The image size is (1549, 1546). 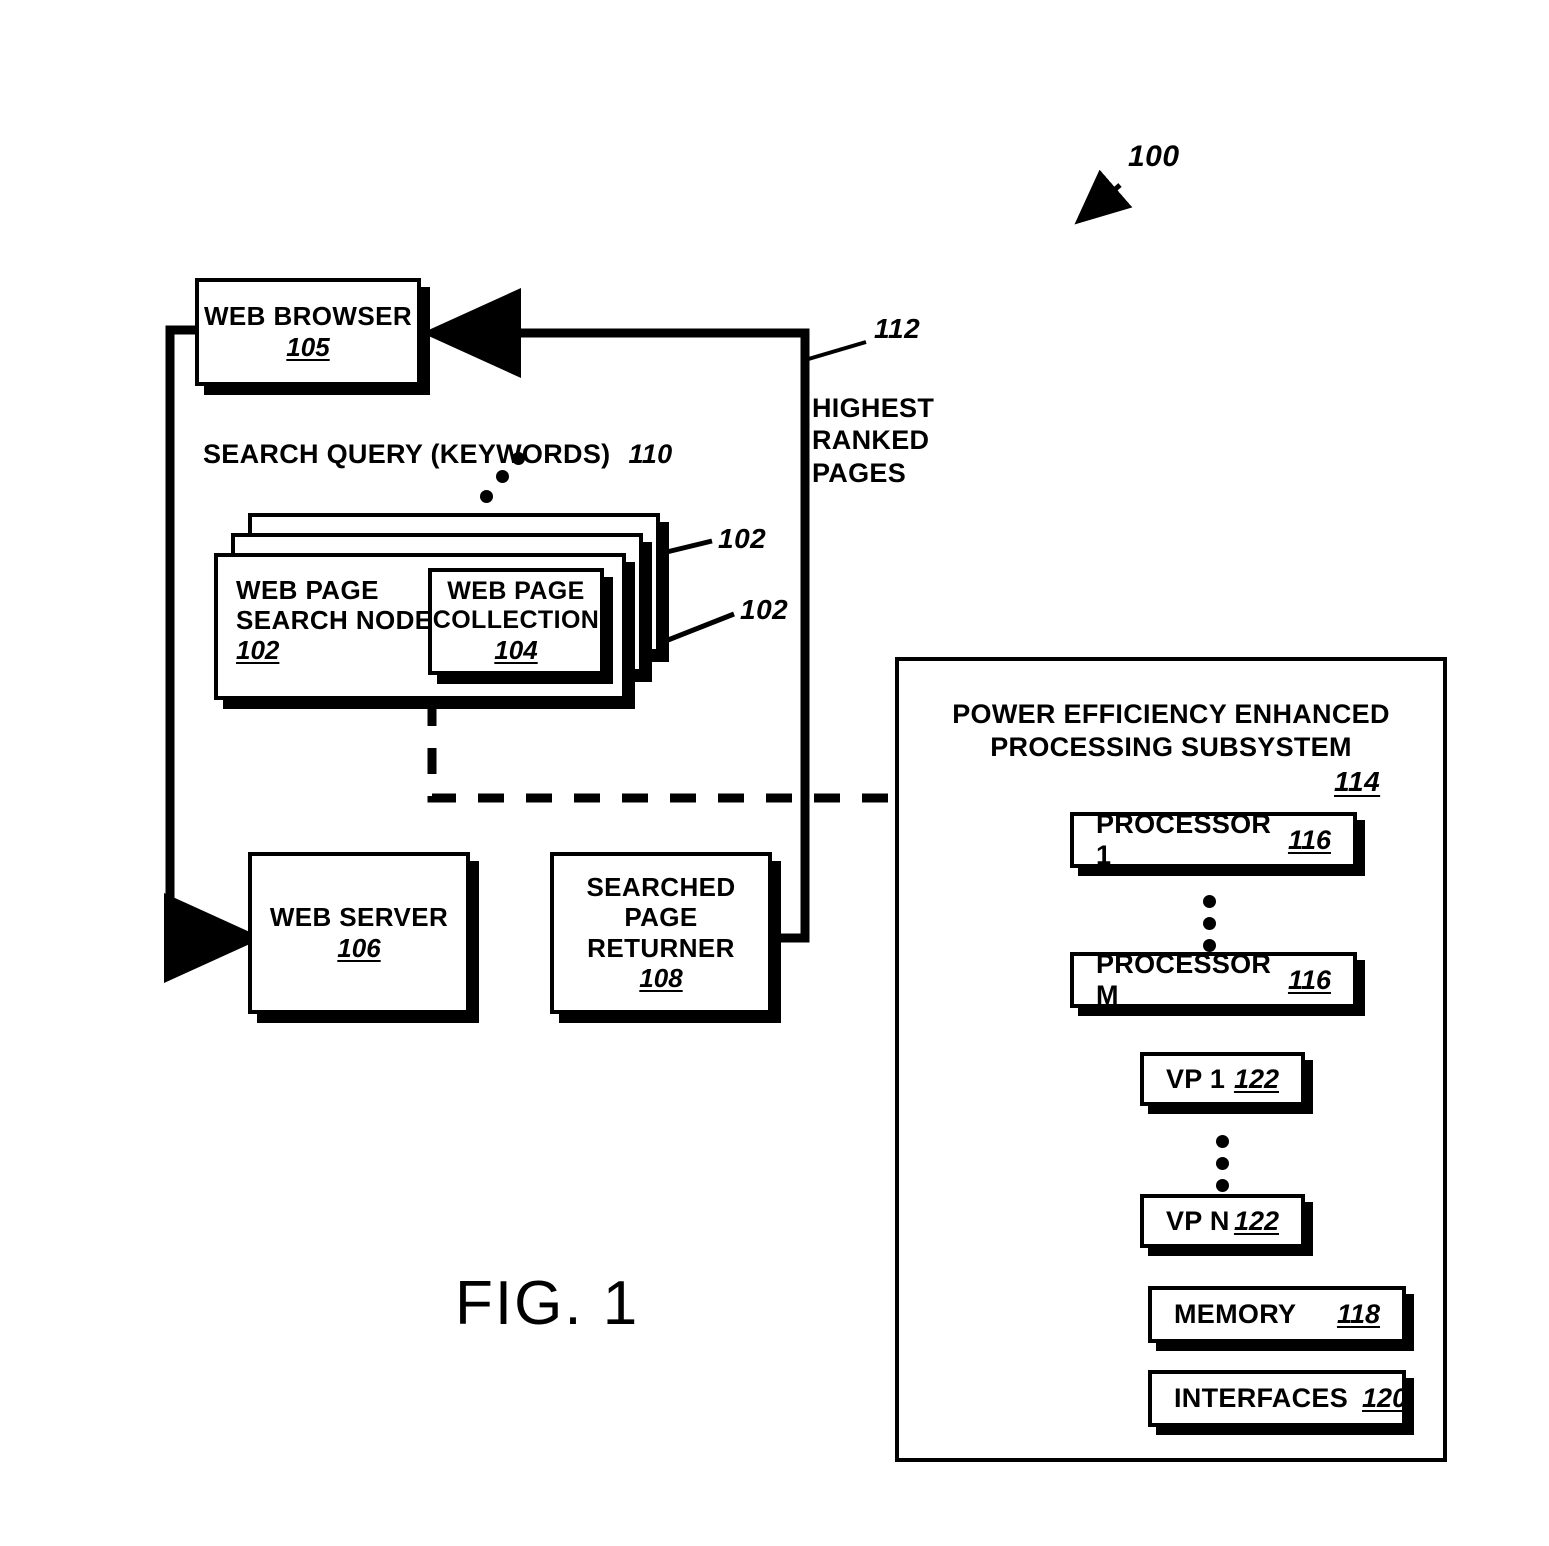 I want to click on interfaces-label: INTERFACES, so click(x=1261, y=1398).